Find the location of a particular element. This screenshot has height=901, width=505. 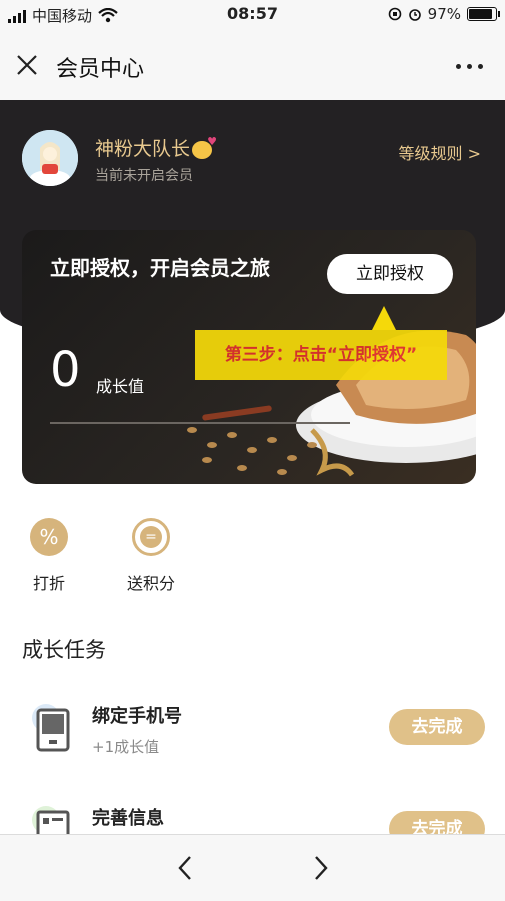

growth-label: 成长值 is located at coordinates (120, 386).